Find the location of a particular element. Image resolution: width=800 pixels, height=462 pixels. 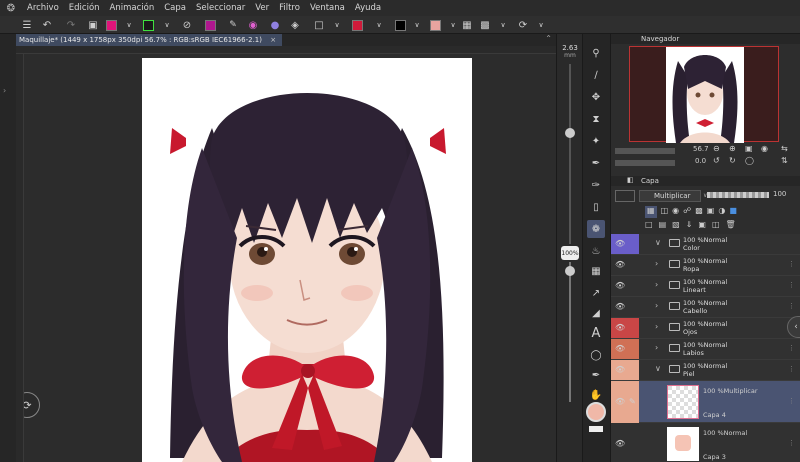

layer-color-icon is located at coordinates (625, 196).